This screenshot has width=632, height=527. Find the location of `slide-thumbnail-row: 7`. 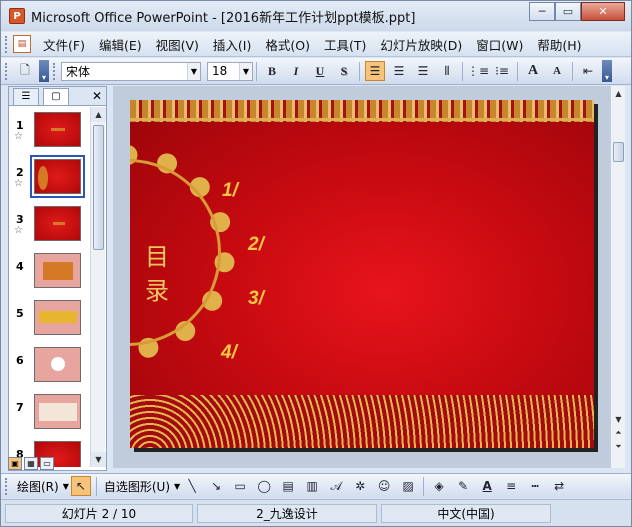

slide-thumbnail-row: 7 is located at coordinates (49, 412).